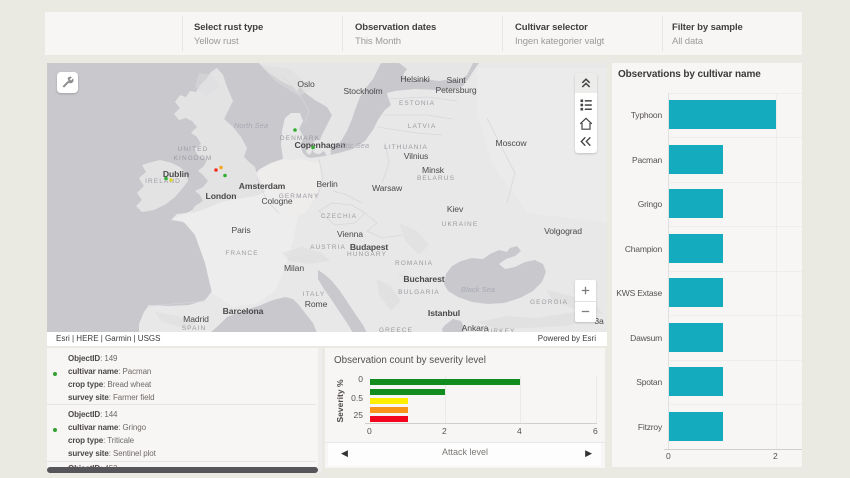 This screenshot has width=850, height=478. Describe the element at coordinates (423, 279) in the screenshot. I see `svg-text: Bucharest` at that location.